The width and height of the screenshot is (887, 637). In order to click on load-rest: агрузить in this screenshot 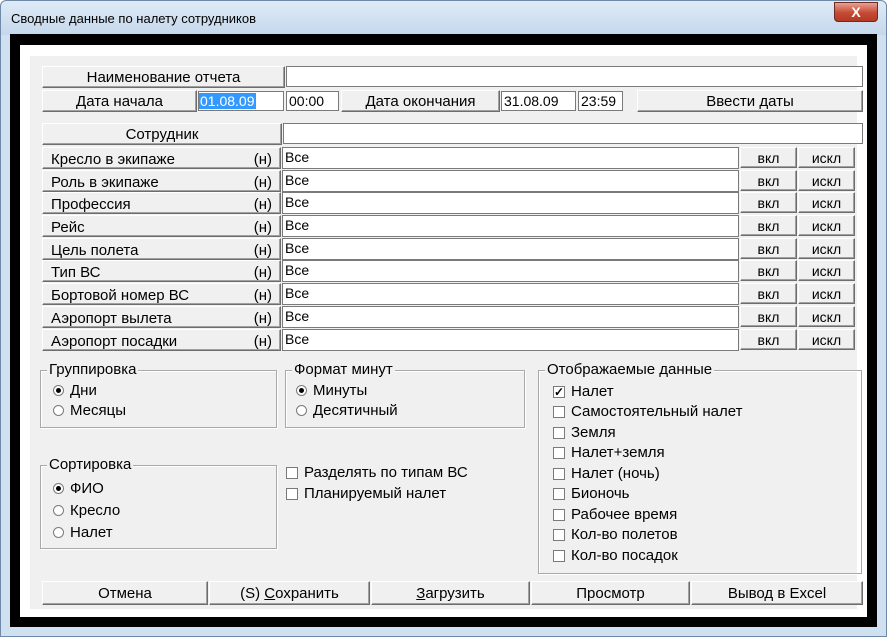, I will do `click(455, 593)`.